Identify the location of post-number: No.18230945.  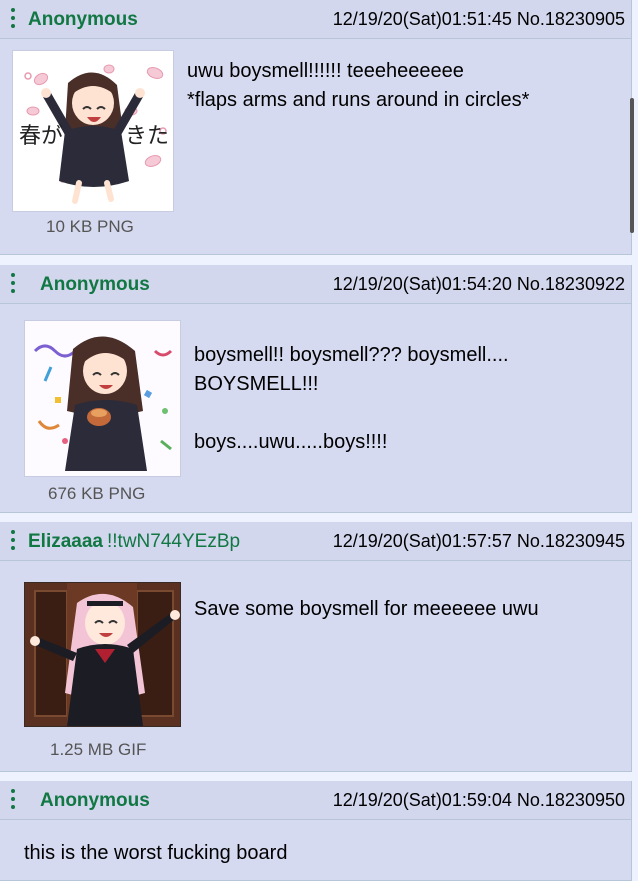
(571, 541).